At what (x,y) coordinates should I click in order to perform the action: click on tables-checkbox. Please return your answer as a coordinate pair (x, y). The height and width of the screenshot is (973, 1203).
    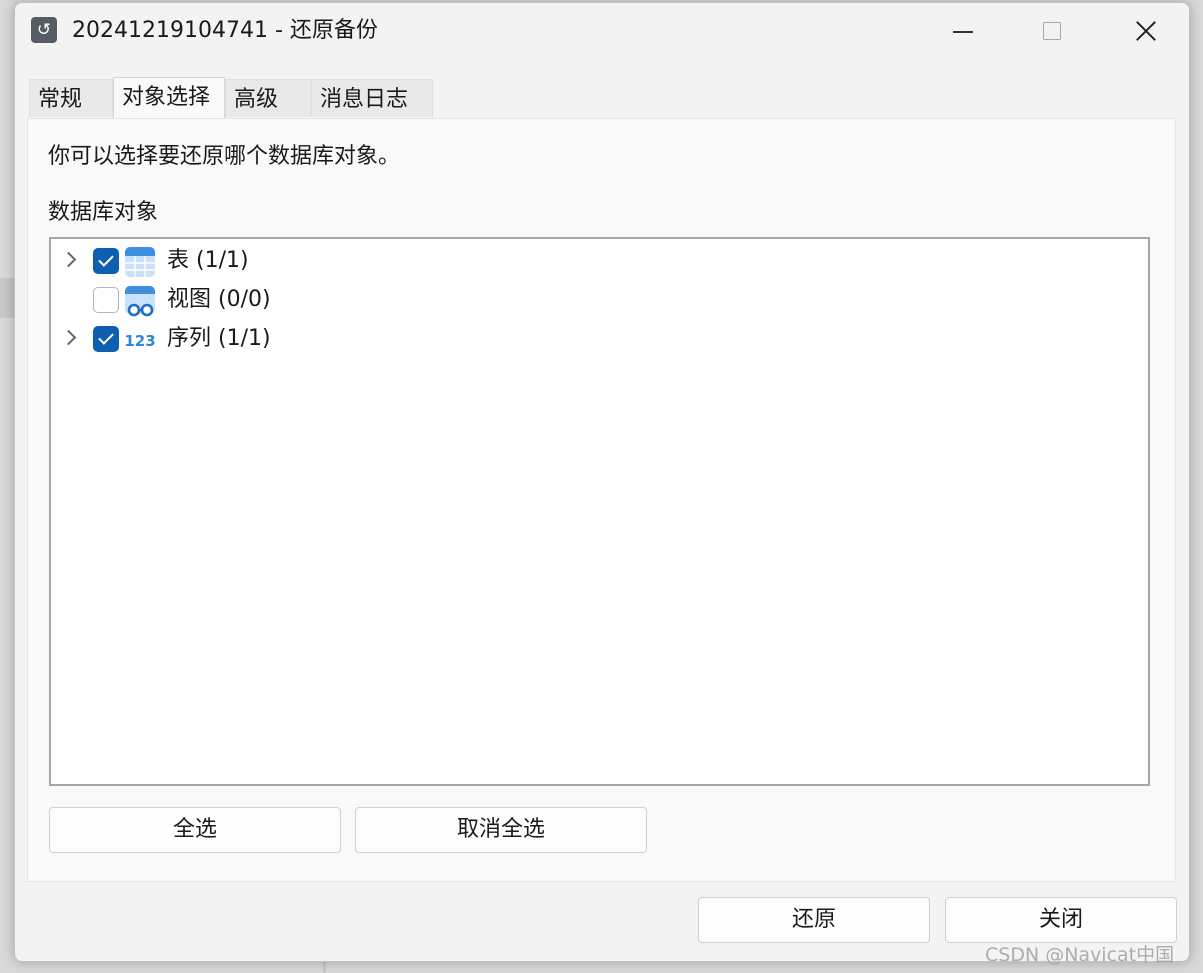
    Looking at the image, I should click on (106, 261).